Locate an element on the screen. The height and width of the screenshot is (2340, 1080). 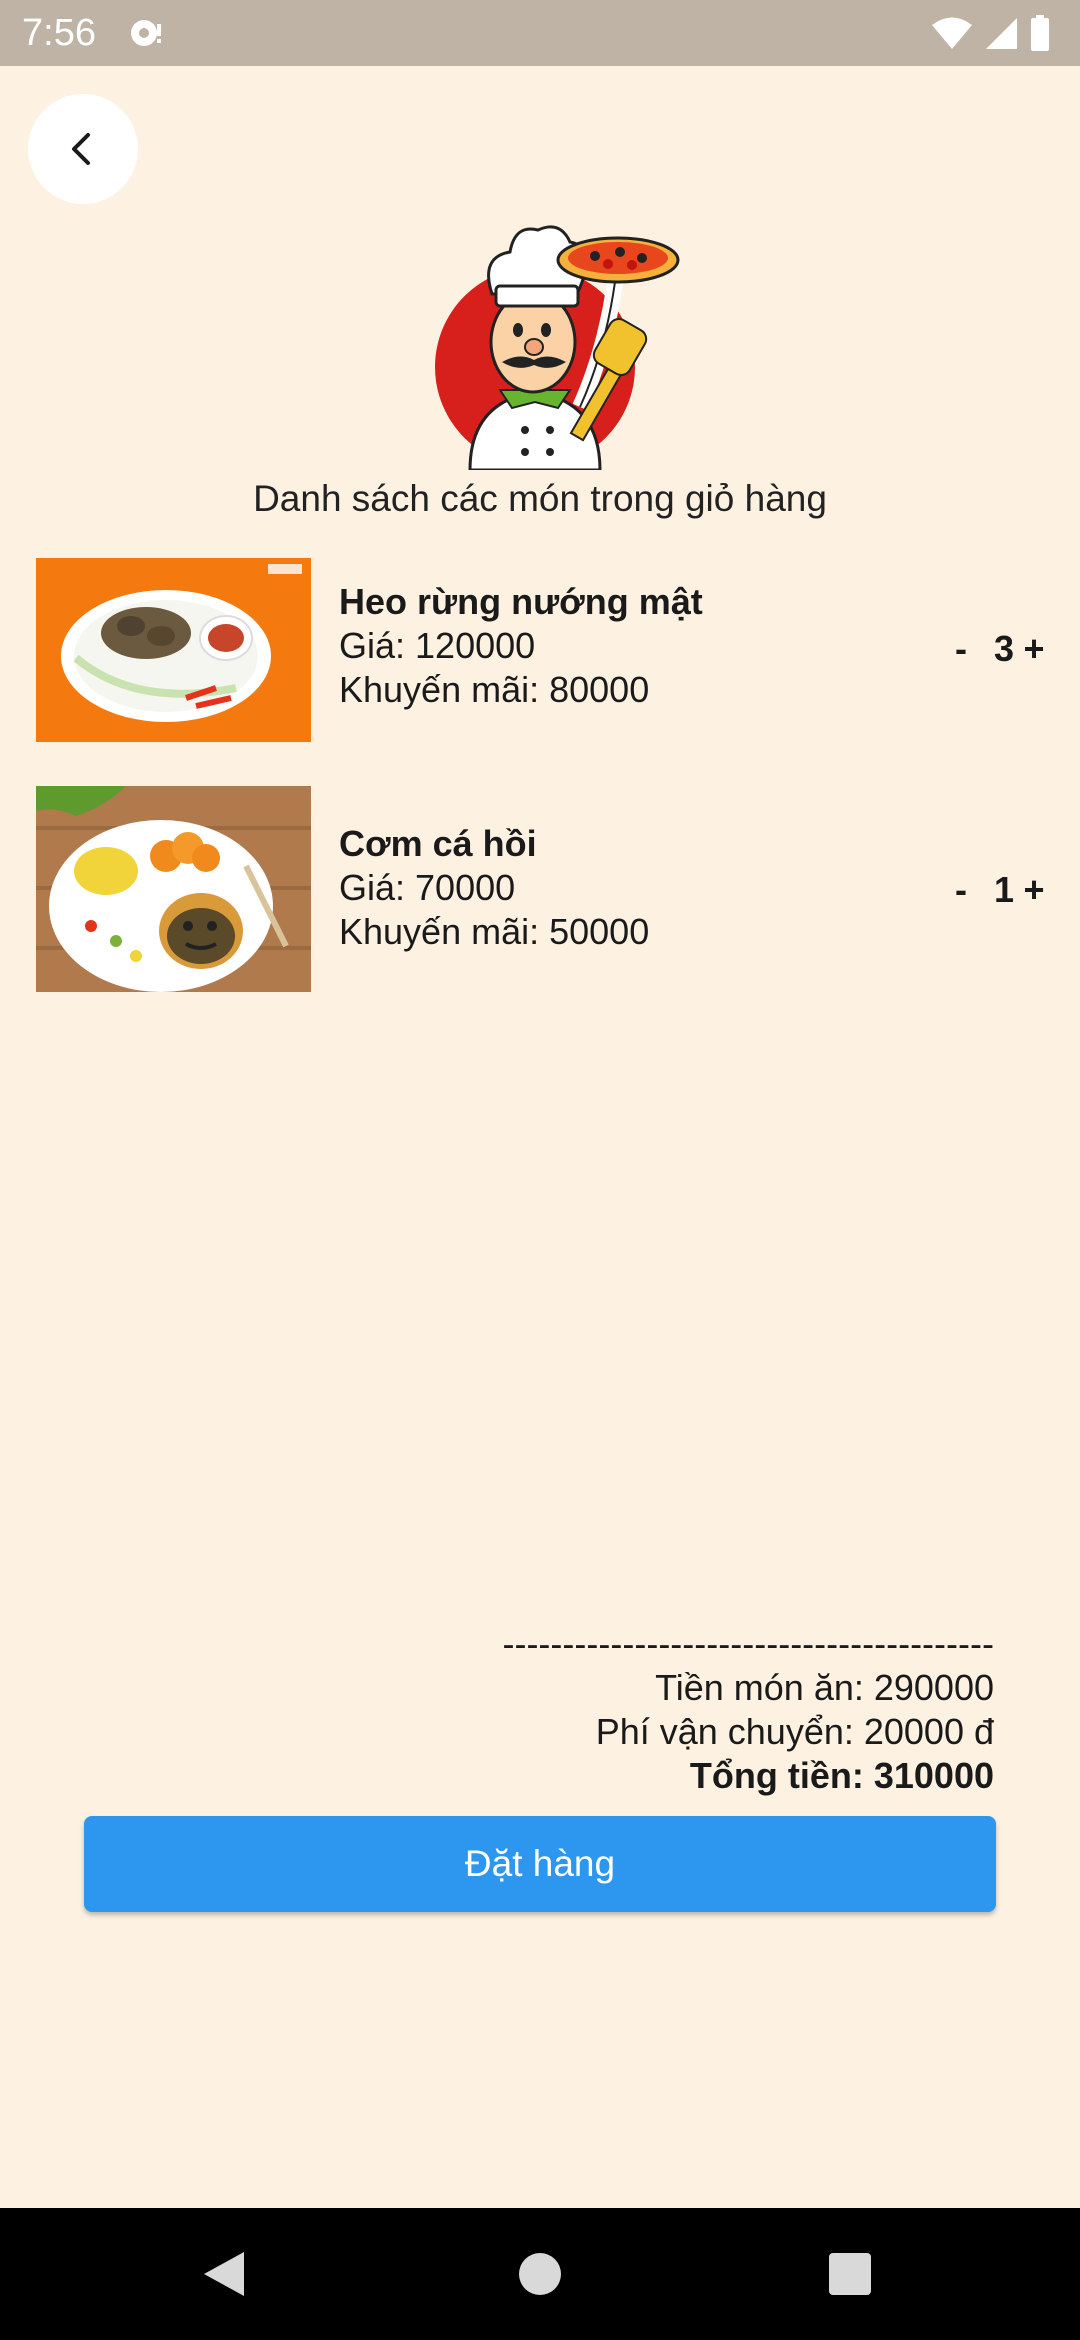
item-info: Cơm cá hồi Giá: 70000 Khuyến mãi: 50000 is located at coordinates (494, 888).